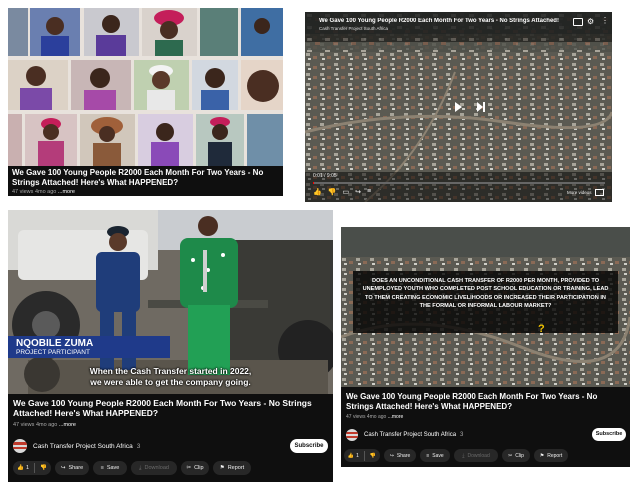  I want to click on dislike-icon: 👎, so click(332, 192).